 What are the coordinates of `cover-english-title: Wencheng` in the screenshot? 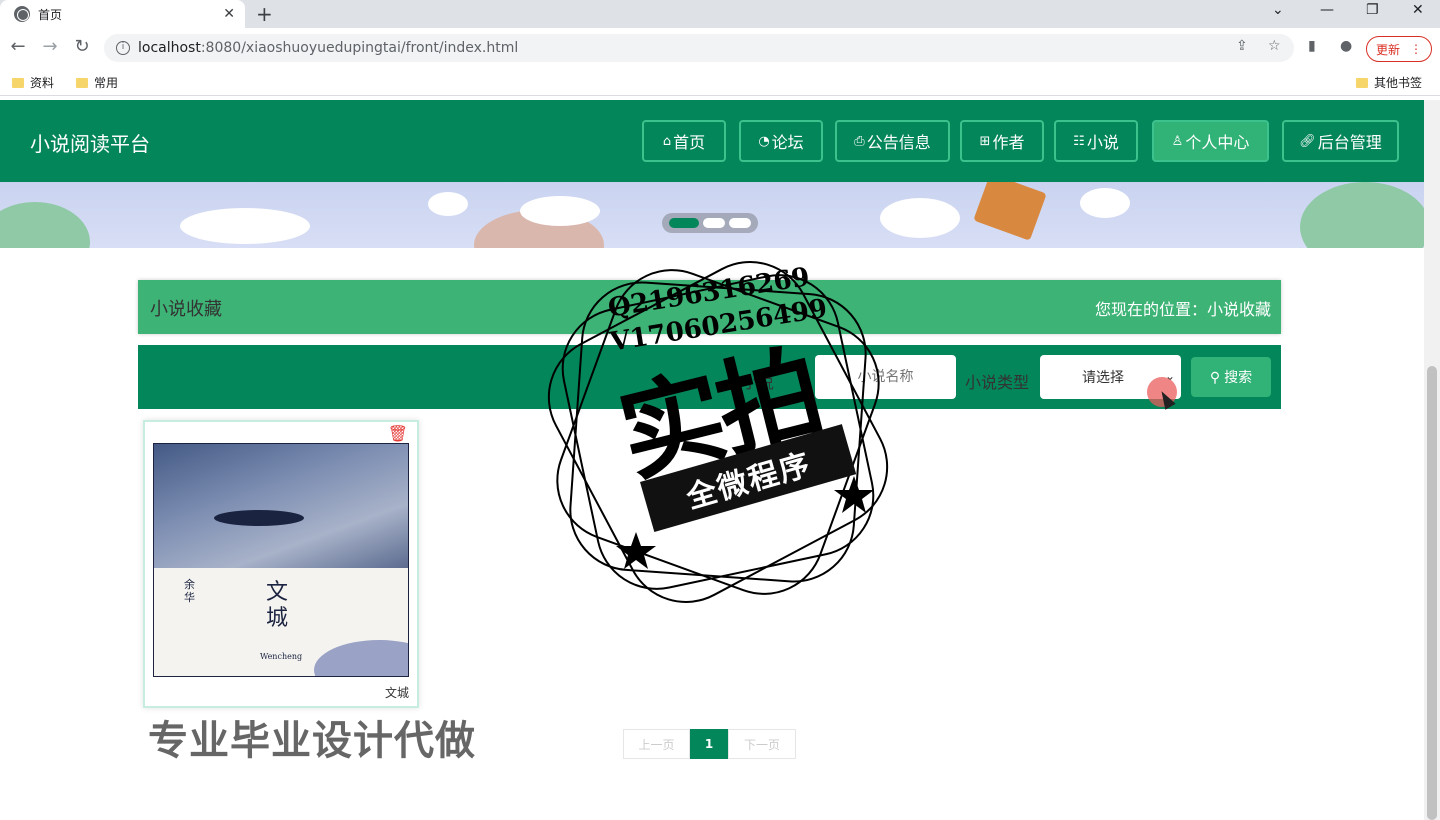 It's located at (281, 656).